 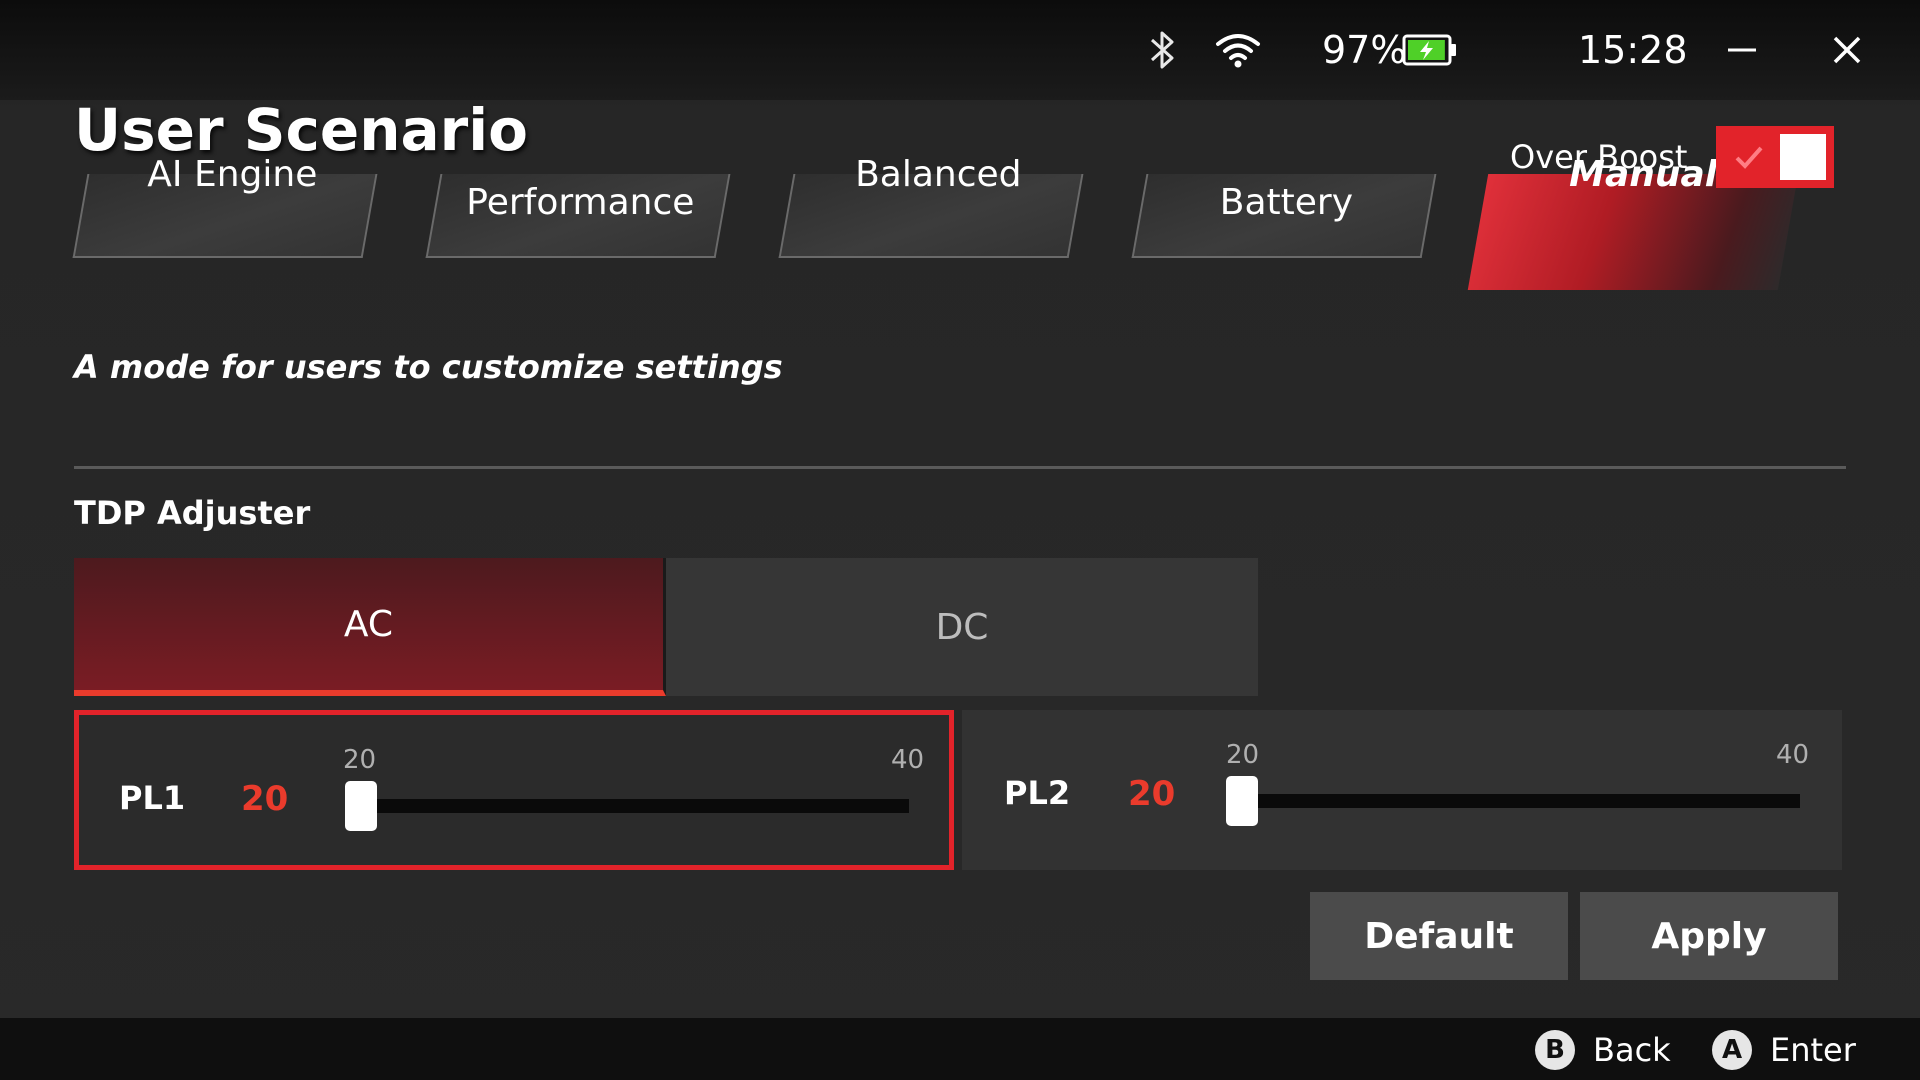 I want to click on close-button, so click(x=1847, y=50).